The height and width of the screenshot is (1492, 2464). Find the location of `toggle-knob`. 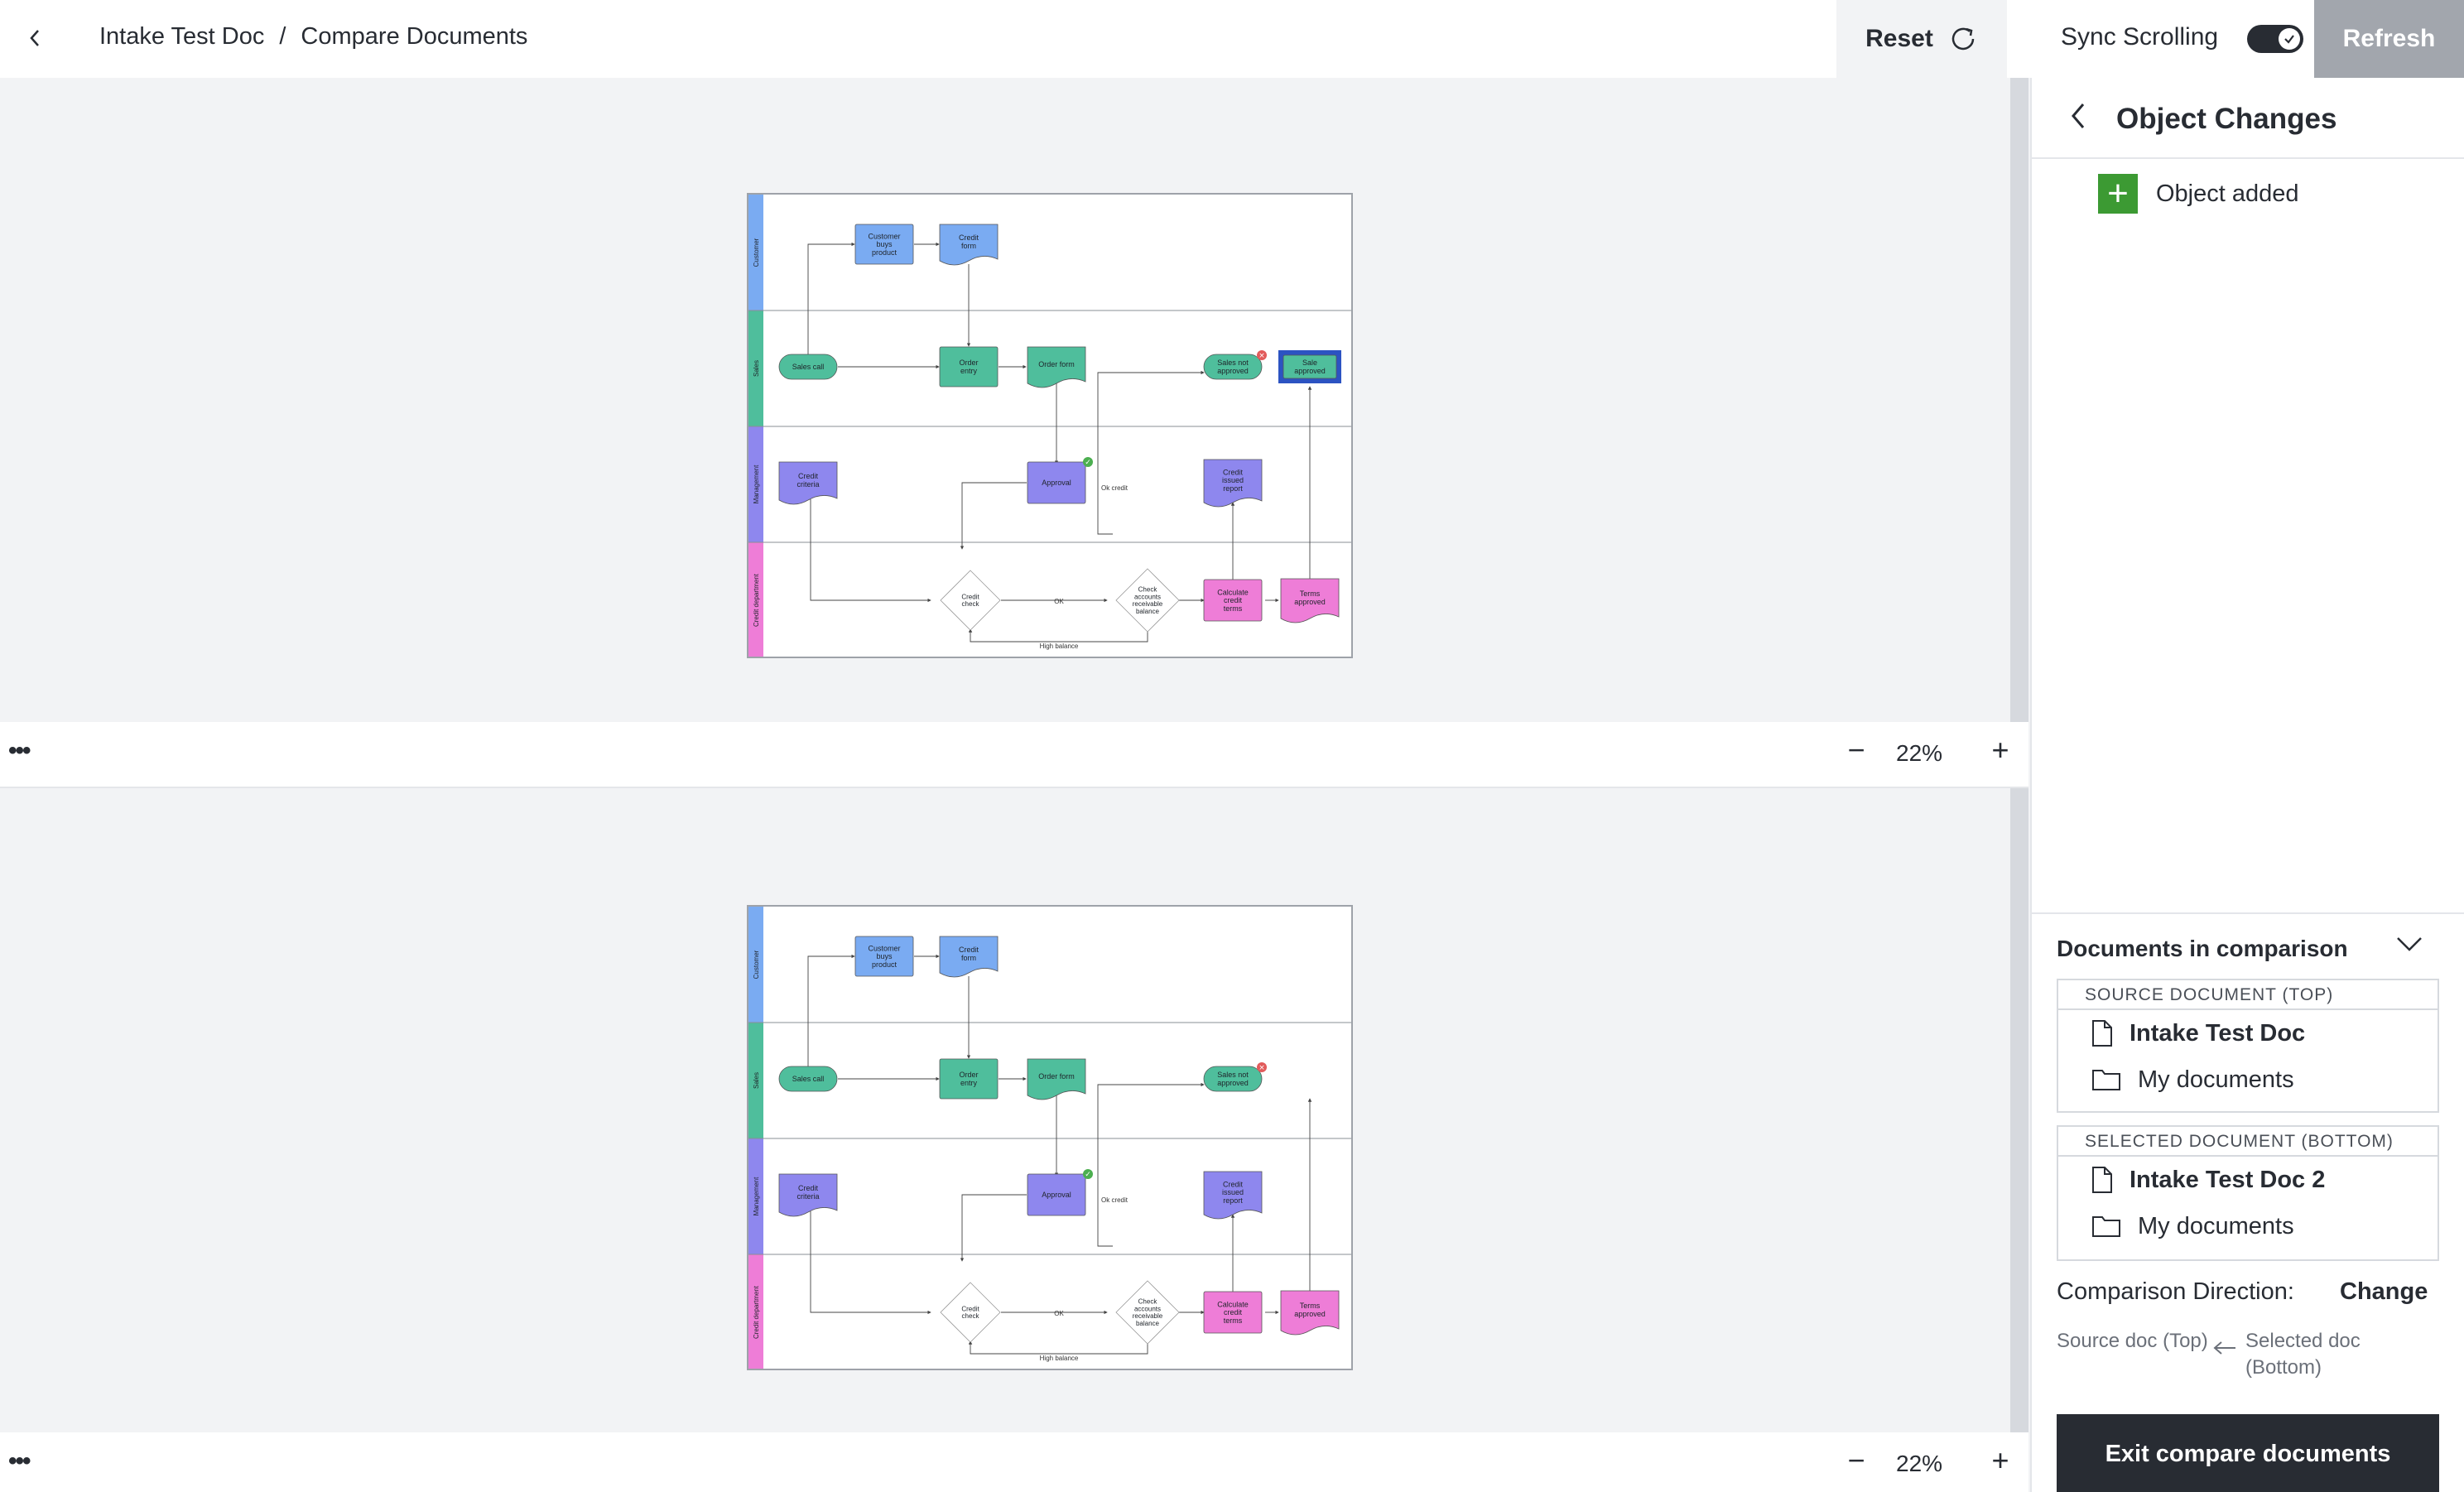

toggle-knob is located at coordinates (2289, 39).